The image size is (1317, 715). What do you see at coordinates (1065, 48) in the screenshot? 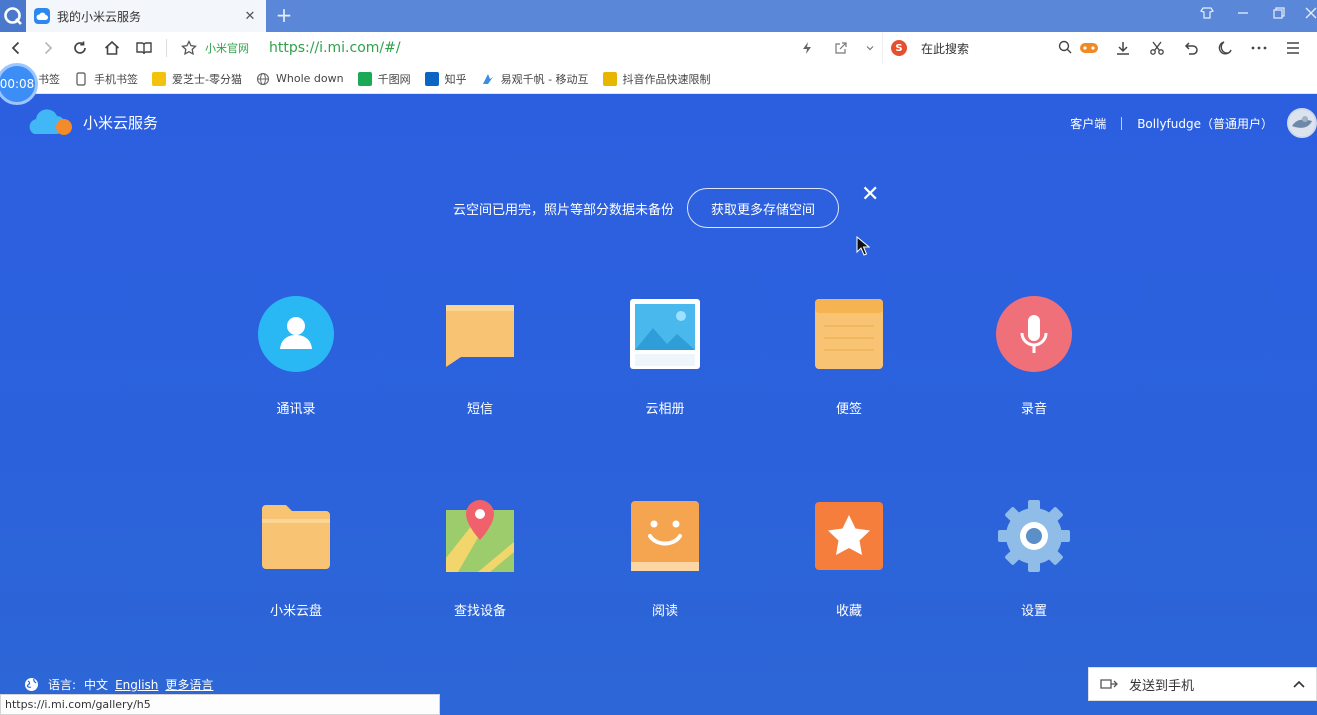
I see `search-icon` at bounding box center [1065, 48].